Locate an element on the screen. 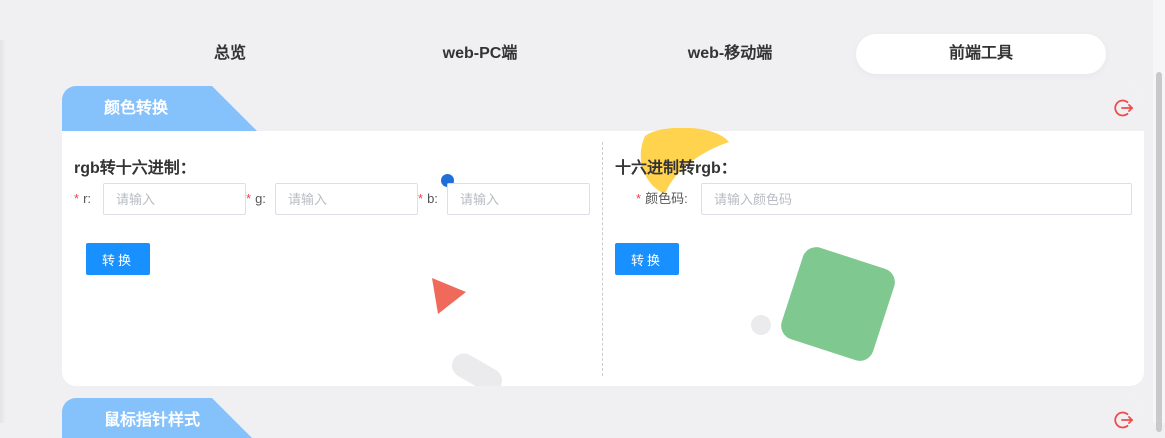 This screenshot has width=1165, height=438. grey-dot-decoration is located at coordinates (761, 325).